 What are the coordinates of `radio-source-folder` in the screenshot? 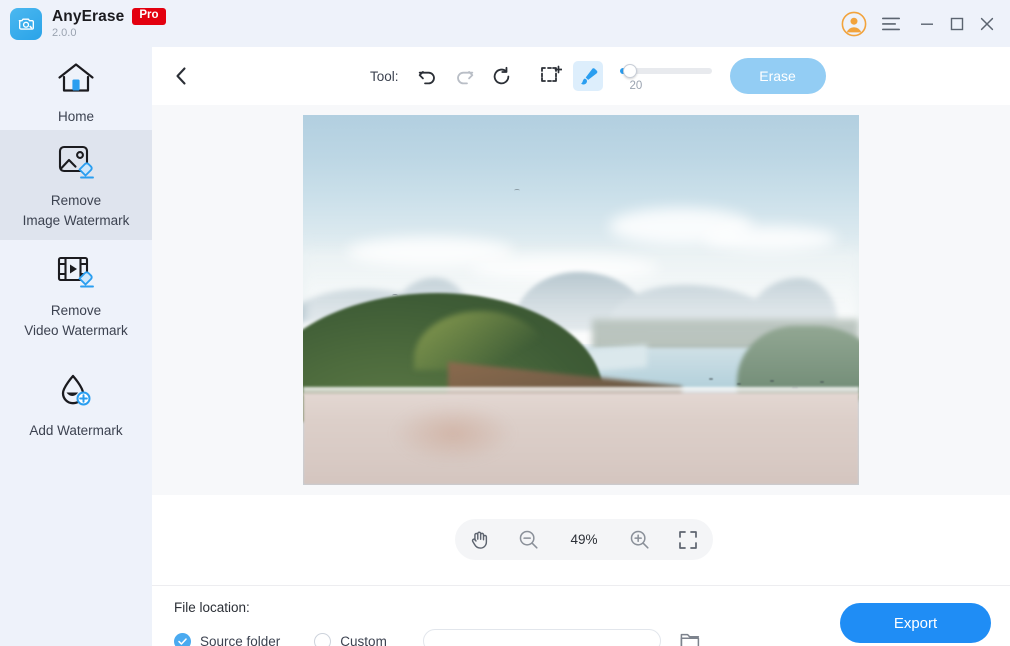 It's located at (182, 639).